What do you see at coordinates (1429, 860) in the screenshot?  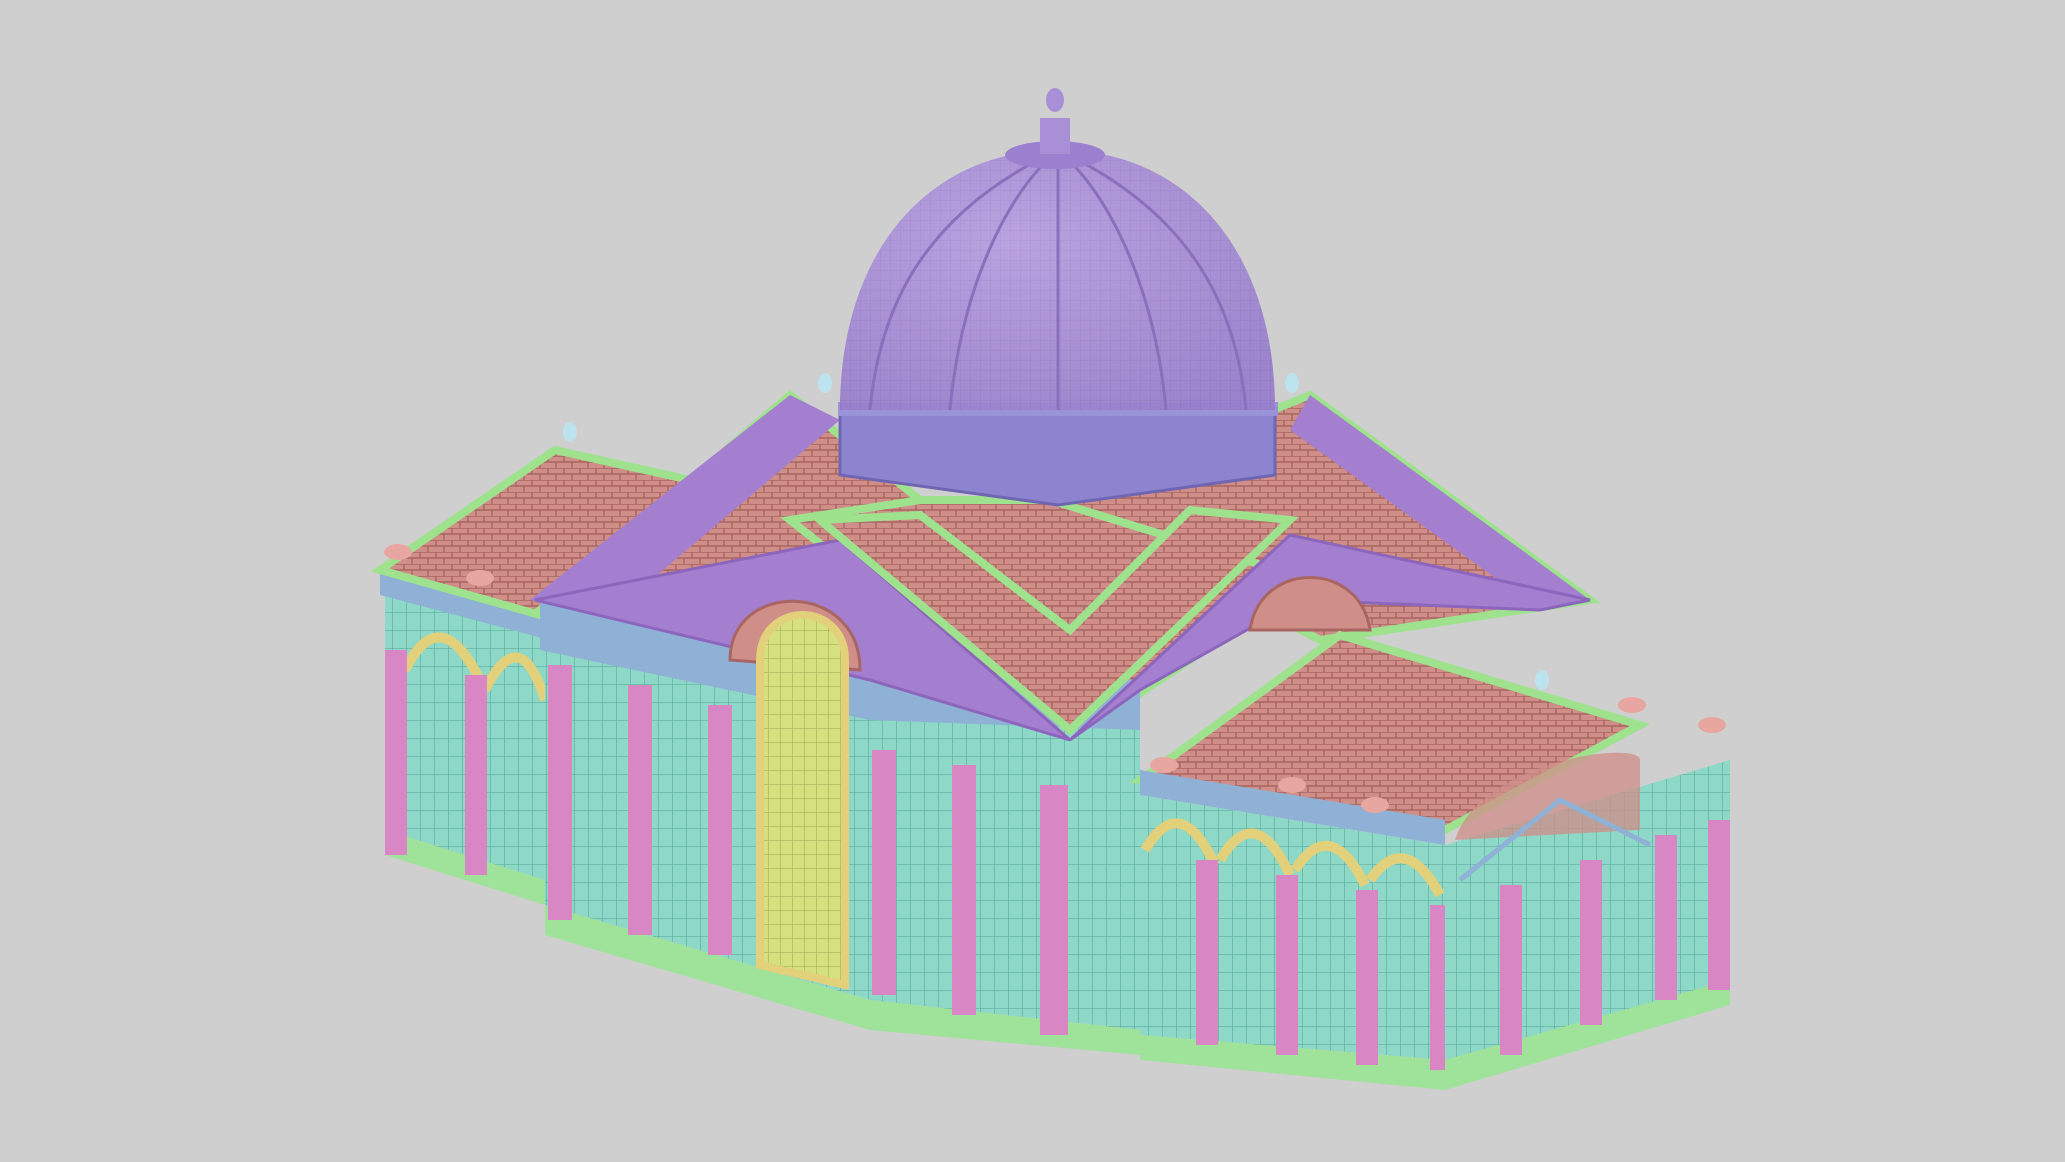 I see `right-wing` at bounding box center [1429, 860].